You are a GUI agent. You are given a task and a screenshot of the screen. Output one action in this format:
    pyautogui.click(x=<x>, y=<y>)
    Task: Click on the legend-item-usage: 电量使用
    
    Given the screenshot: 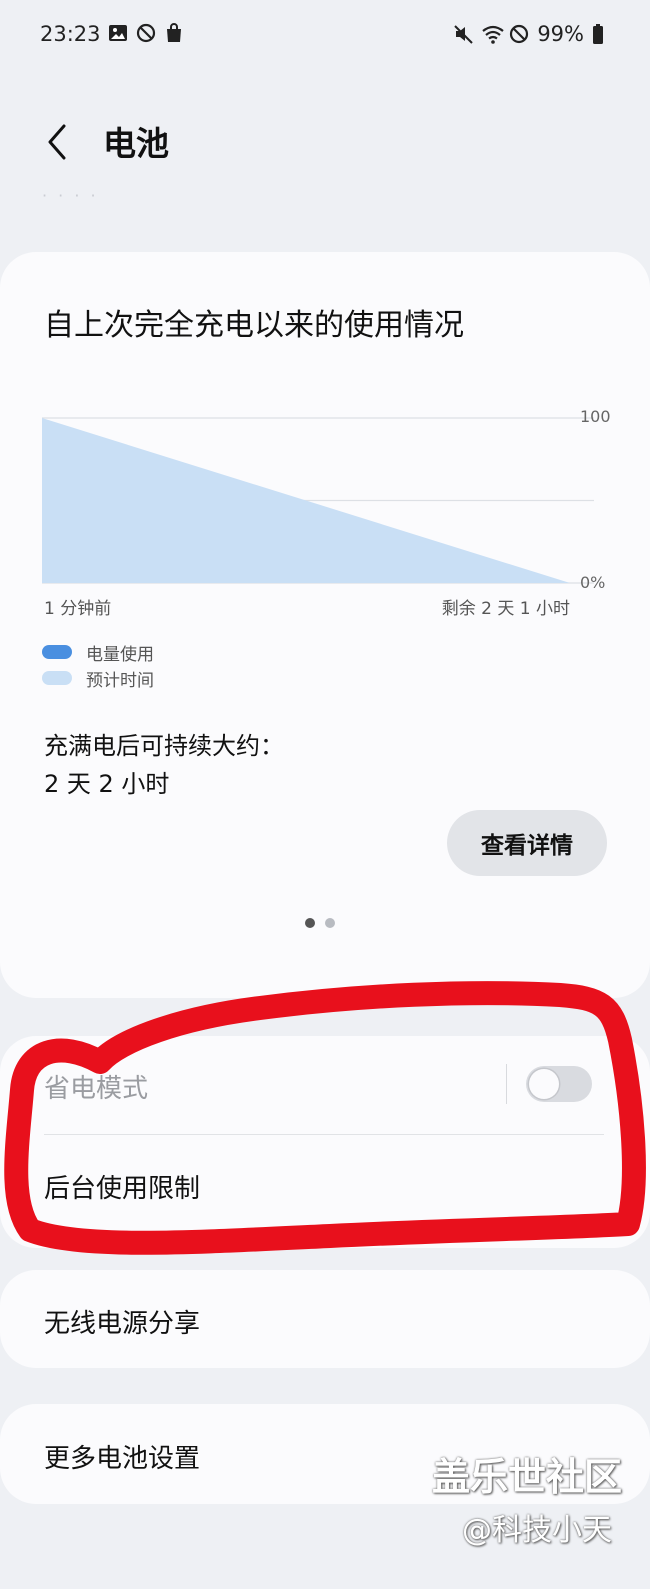 What is the action you would take?
    pyautogui.click(x=98, y=652)
    